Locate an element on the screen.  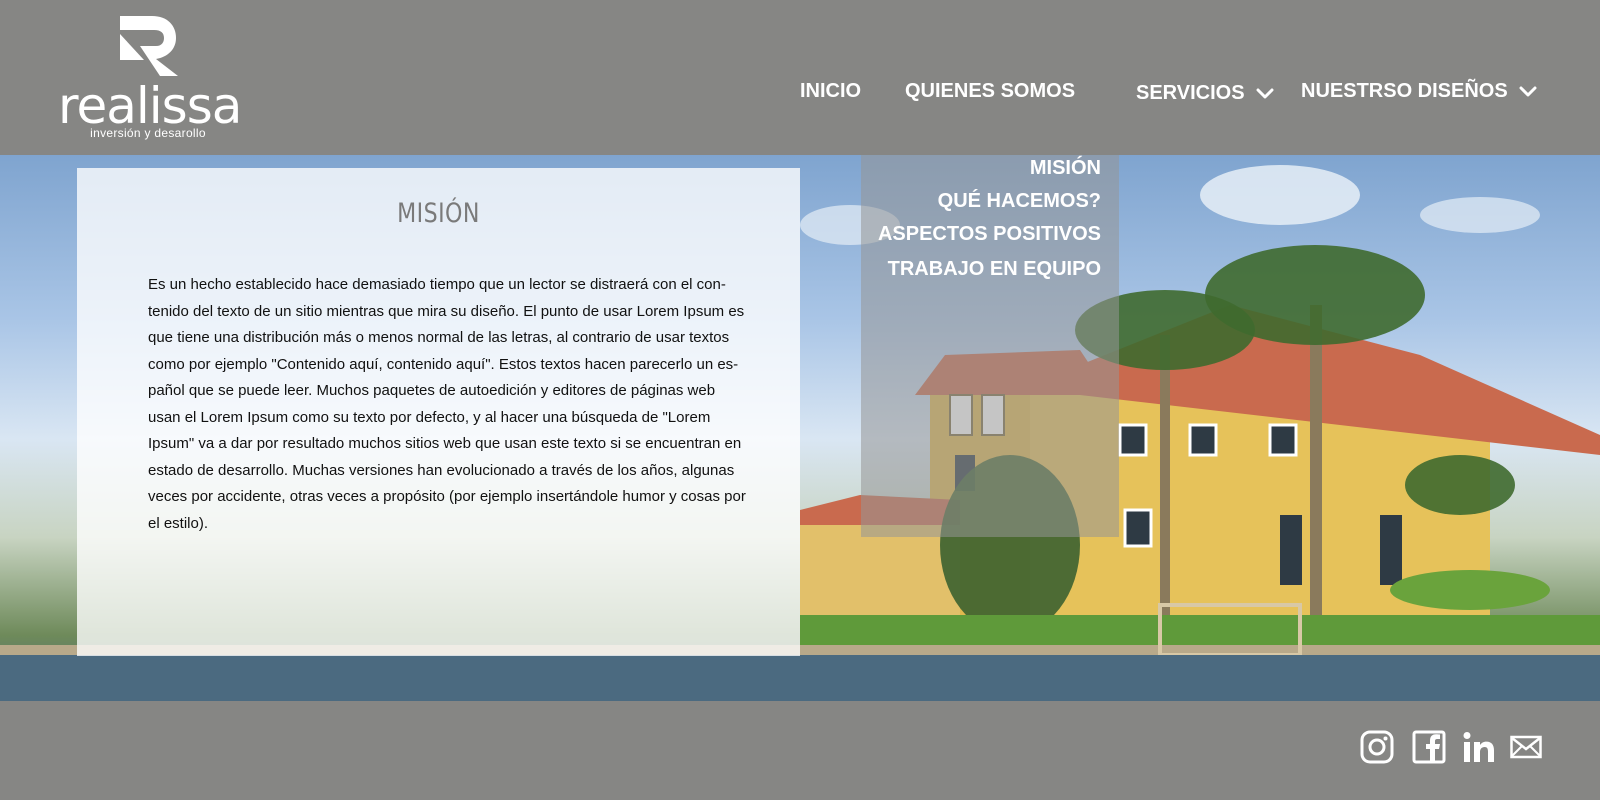
submenu-item-que-hacemos: QUÉ HACEMOS? is located at coordinates (1019, 201).